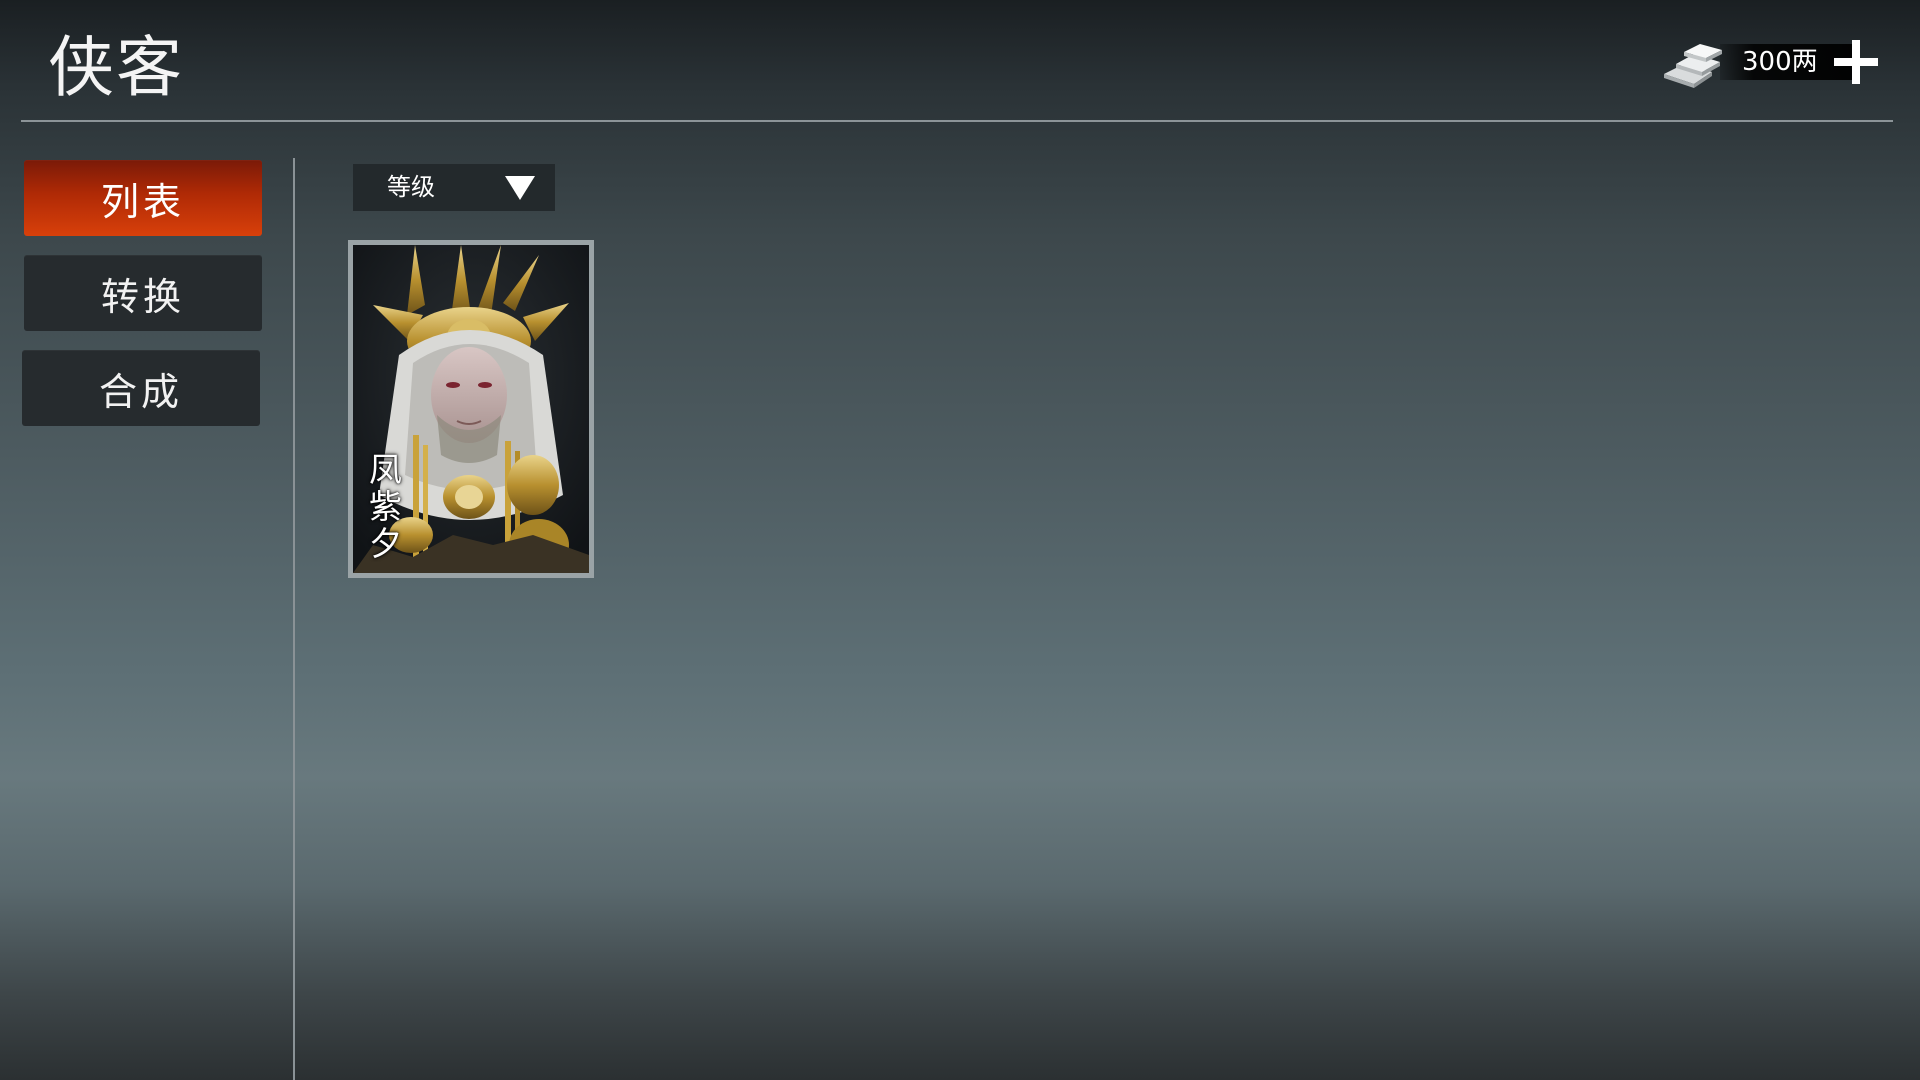 The image size is (1920, 1080). Describe the element at coordinates (385, 506) in the screenshot. I see `character-name: 凤紫夕` at that location.